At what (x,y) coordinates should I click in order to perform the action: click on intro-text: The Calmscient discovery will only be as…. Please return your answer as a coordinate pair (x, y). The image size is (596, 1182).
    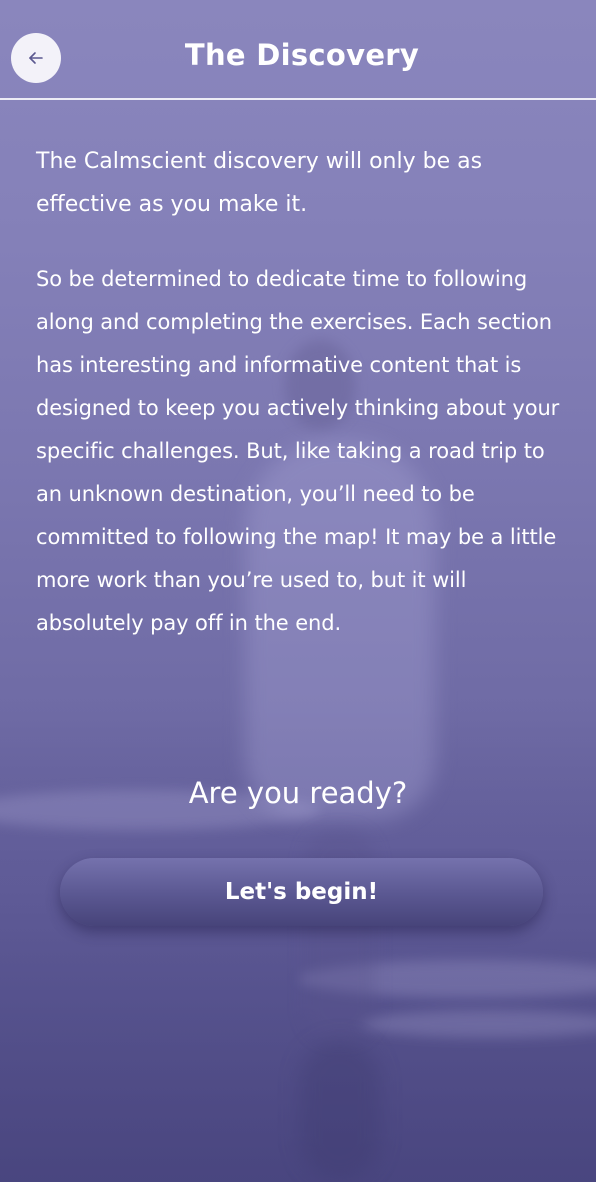
    Looking at the image, I should click on (259, 183).